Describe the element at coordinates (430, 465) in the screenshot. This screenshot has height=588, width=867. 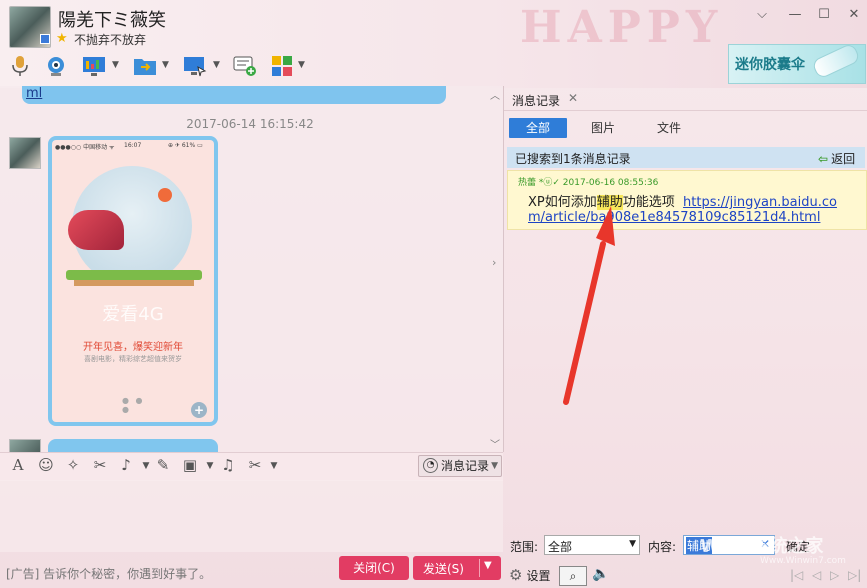
I see `clock-icon: ◔` at that location.